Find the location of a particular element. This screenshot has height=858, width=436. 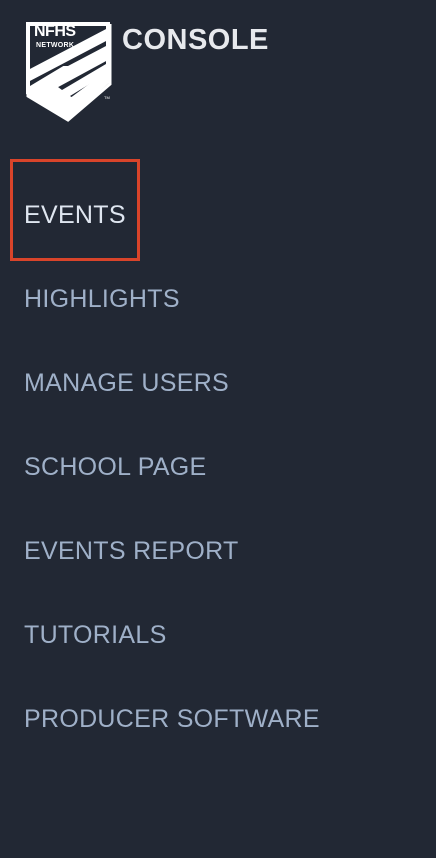

brand-header: NFHS NETWORK TM CONSOLE is located at coordinates (224, 75).